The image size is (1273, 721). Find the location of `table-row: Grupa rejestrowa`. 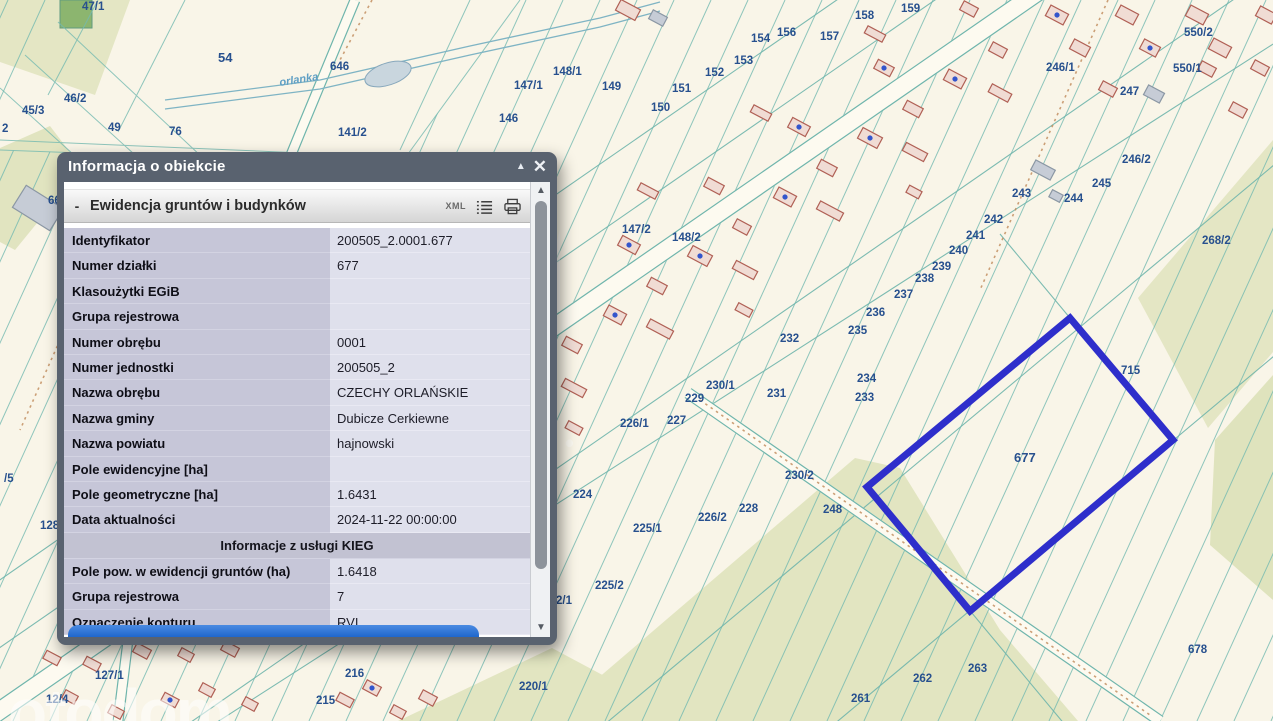

table-row: Grupa rejestrowa is located at coordinates (297, 317).